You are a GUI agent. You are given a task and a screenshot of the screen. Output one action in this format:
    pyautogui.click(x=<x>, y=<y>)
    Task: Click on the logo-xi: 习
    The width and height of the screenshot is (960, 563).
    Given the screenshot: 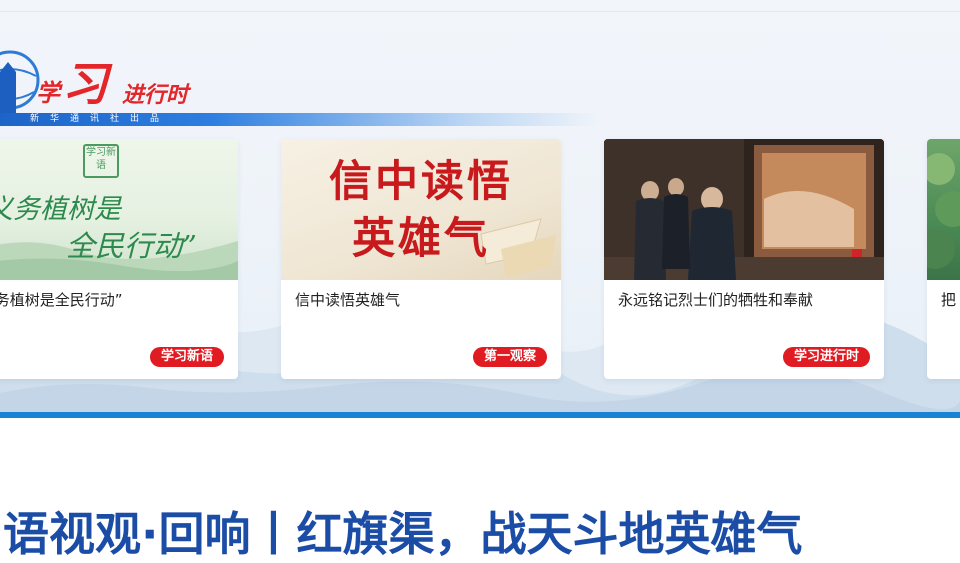 What is the action you would take?
    pyautogui.click(x=85, y=84)
    